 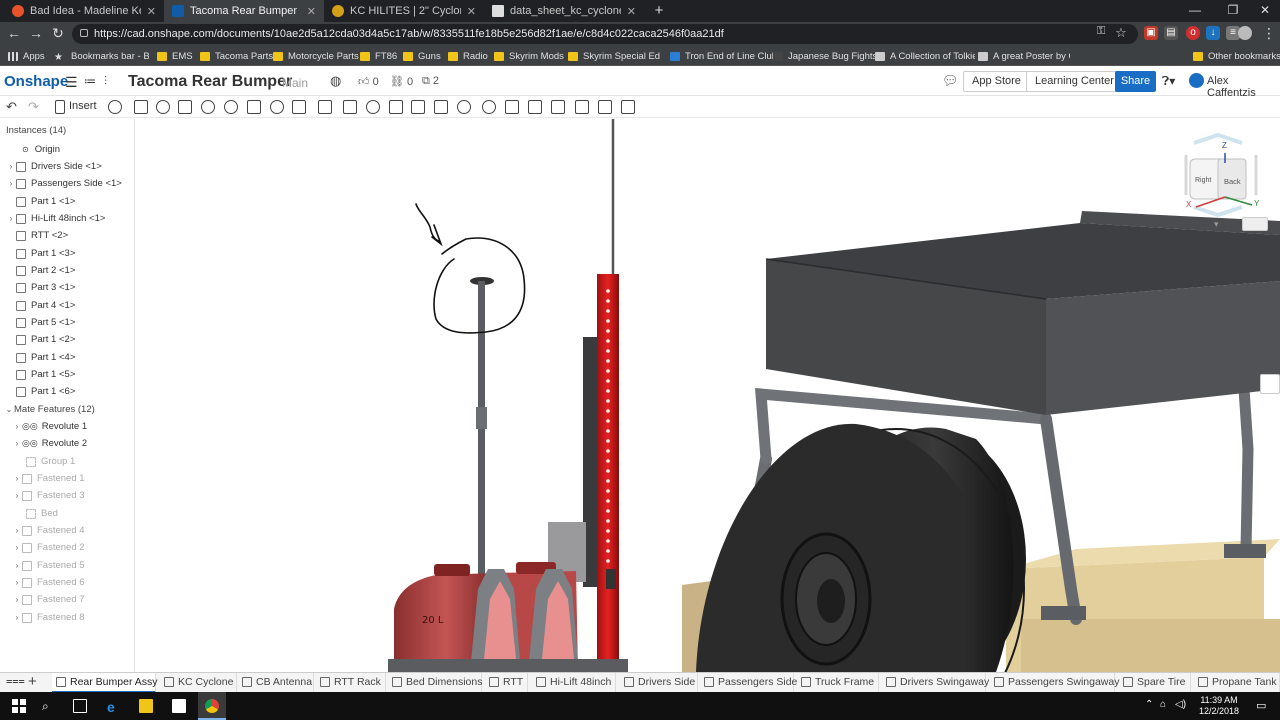 I want to click on mate-connector-icon, so click(x=163, y=107).